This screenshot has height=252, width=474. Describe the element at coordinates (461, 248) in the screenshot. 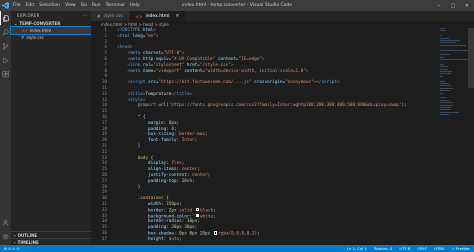

I see `status-item: ✓ Prettier` at that location.